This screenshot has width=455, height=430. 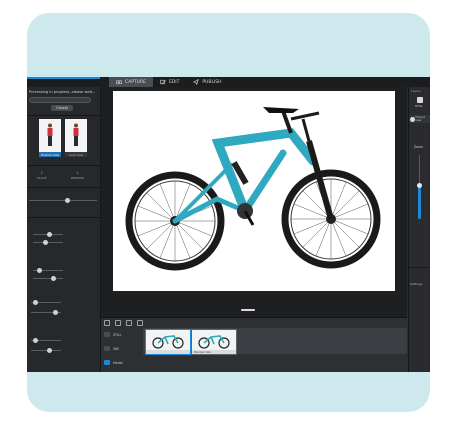 What do you see at coordinates (118, 323) in the screenshot?
I see `trash-icon` at bounding box center [118, 323].